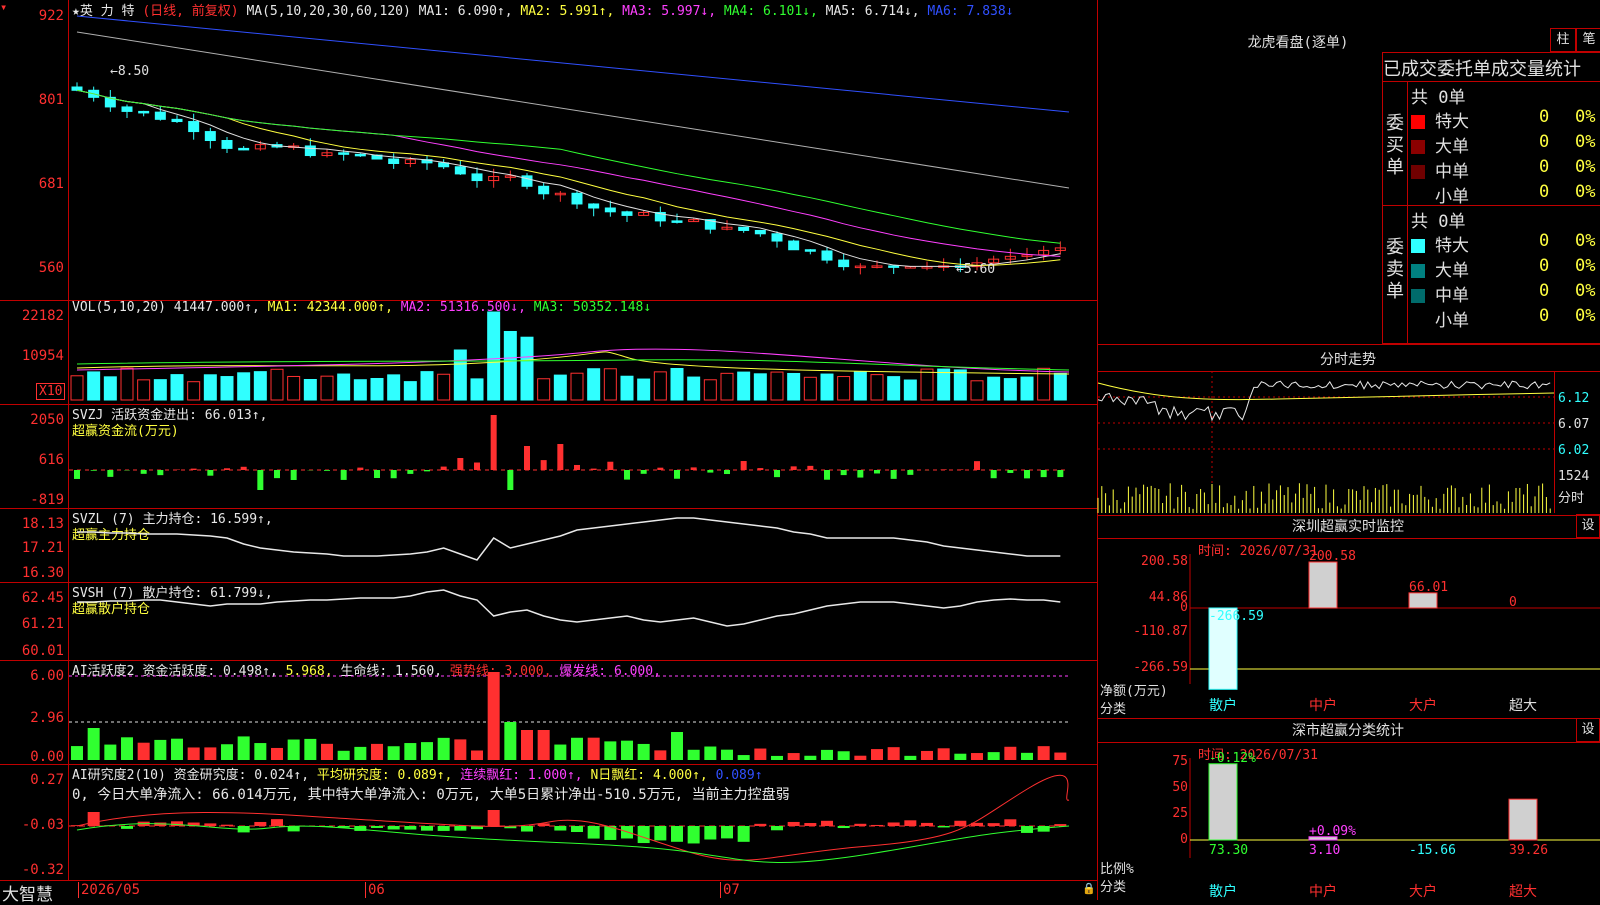  What do you see at coordinates (573, 363) in the screenshot?
I see `volume-ma1` at bounding box center [573, 363].